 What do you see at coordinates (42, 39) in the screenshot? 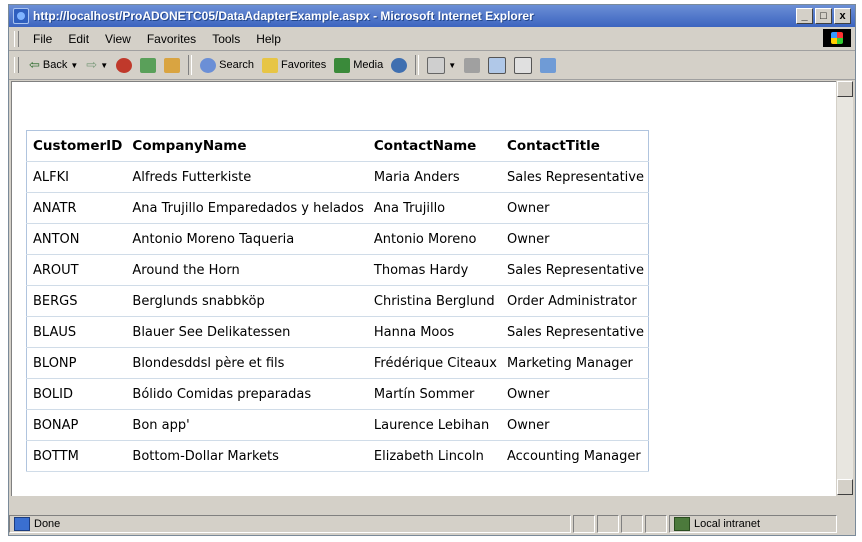
I see `menu-file: File` at bounding box center [42, 39].